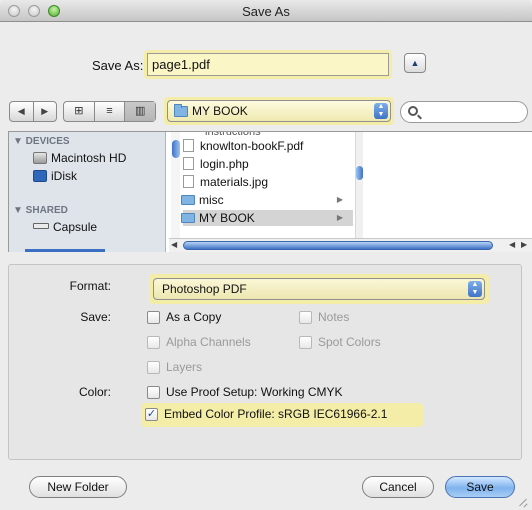 This screenshot has height=510, width=532. What do you see at coordinates (118, 65) in the screenshot?
I see `save-as-label: Save As:` at bounding box center [118, 65].